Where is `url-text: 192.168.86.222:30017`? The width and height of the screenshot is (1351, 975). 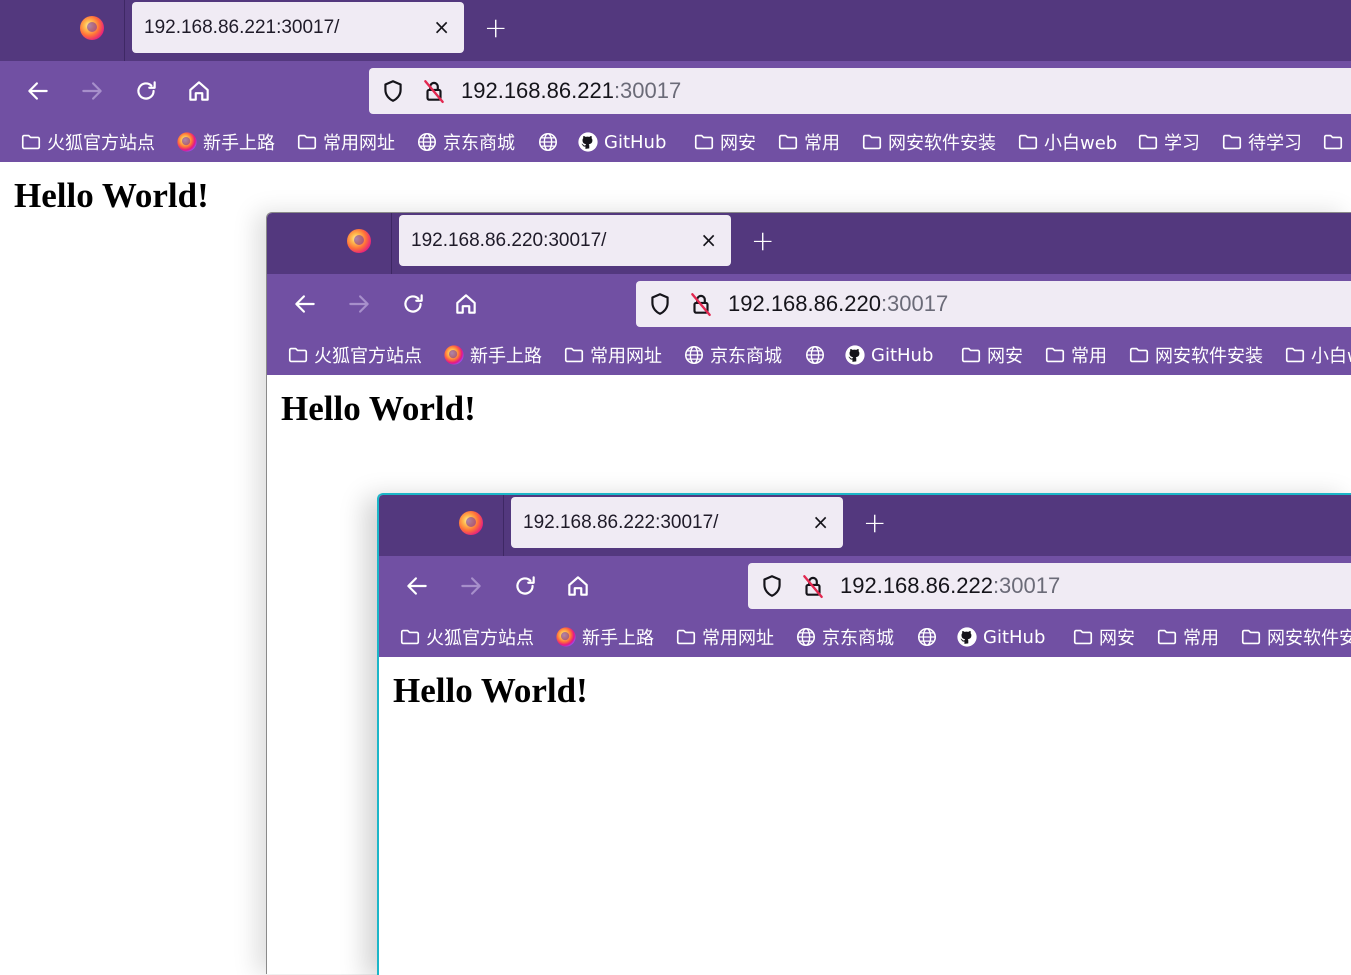
url-text: 192.168.86.222:30017 is located at coordinates (950, 586).